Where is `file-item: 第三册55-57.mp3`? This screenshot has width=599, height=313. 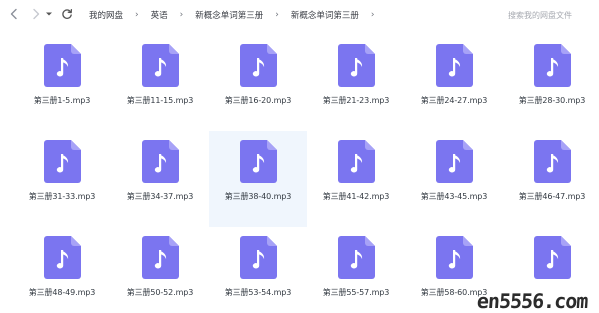
file-item: 第三册55-57.mp3 is located at coordinates (356, 270).